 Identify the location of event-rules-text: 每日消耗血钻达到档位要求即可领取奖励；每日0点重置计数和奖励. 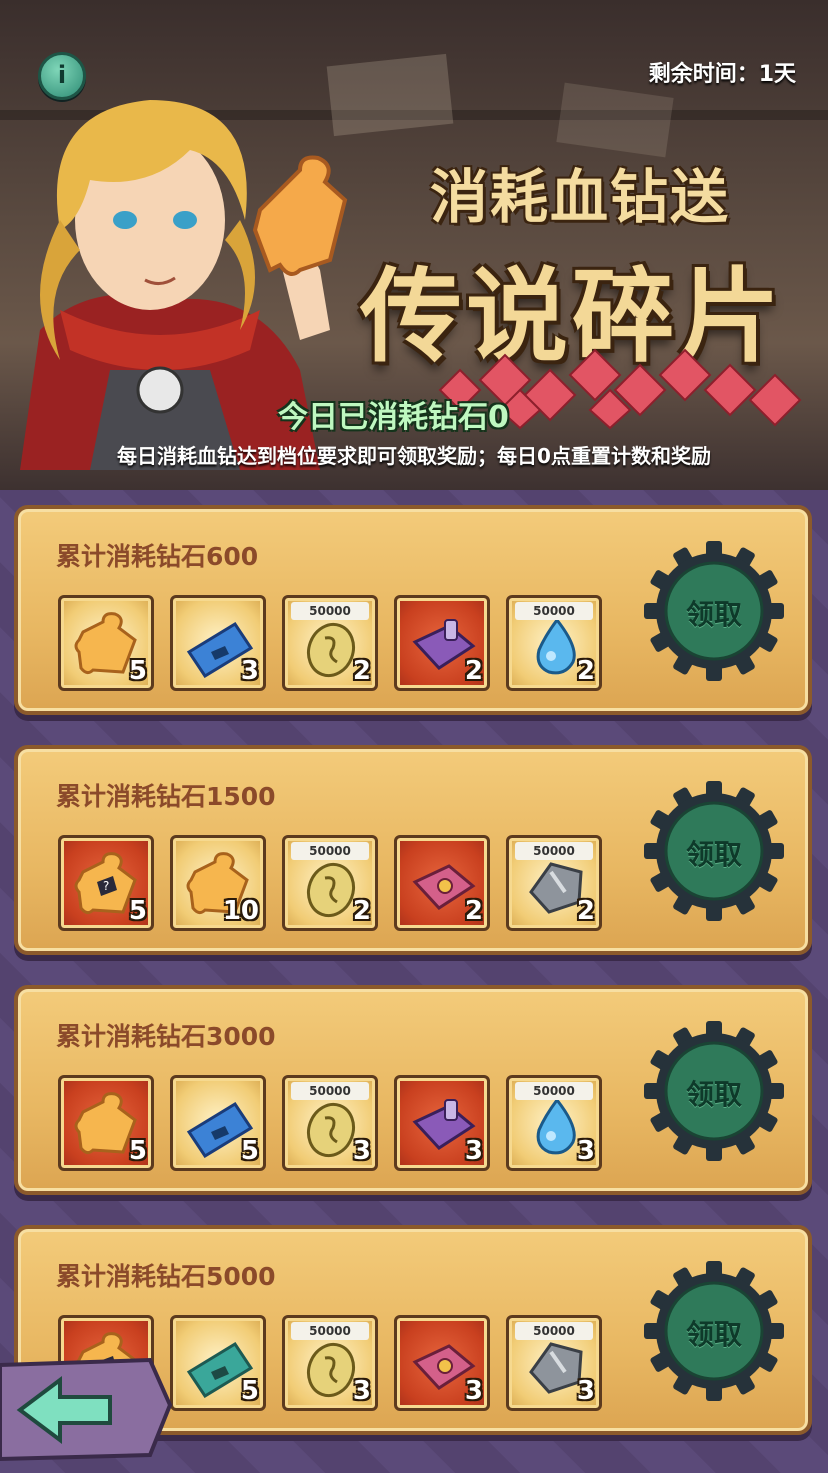
(414, 456).